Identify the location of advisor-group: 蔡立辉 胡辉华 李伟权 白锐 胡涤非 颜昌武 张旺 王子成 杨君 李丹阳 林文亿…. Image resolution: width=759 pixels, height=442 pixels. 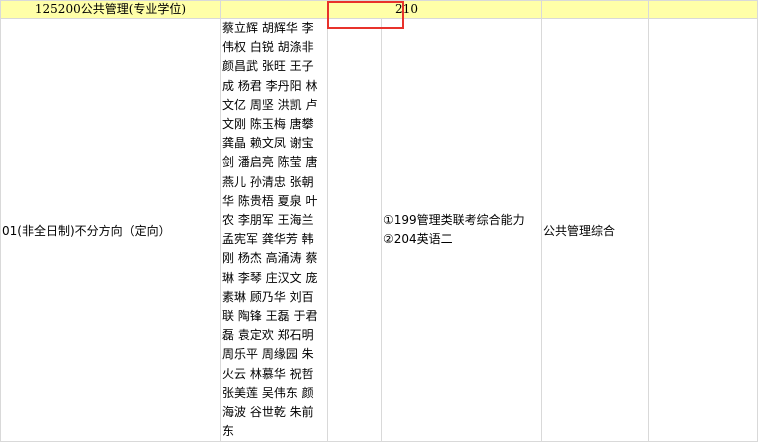
(270, 86).